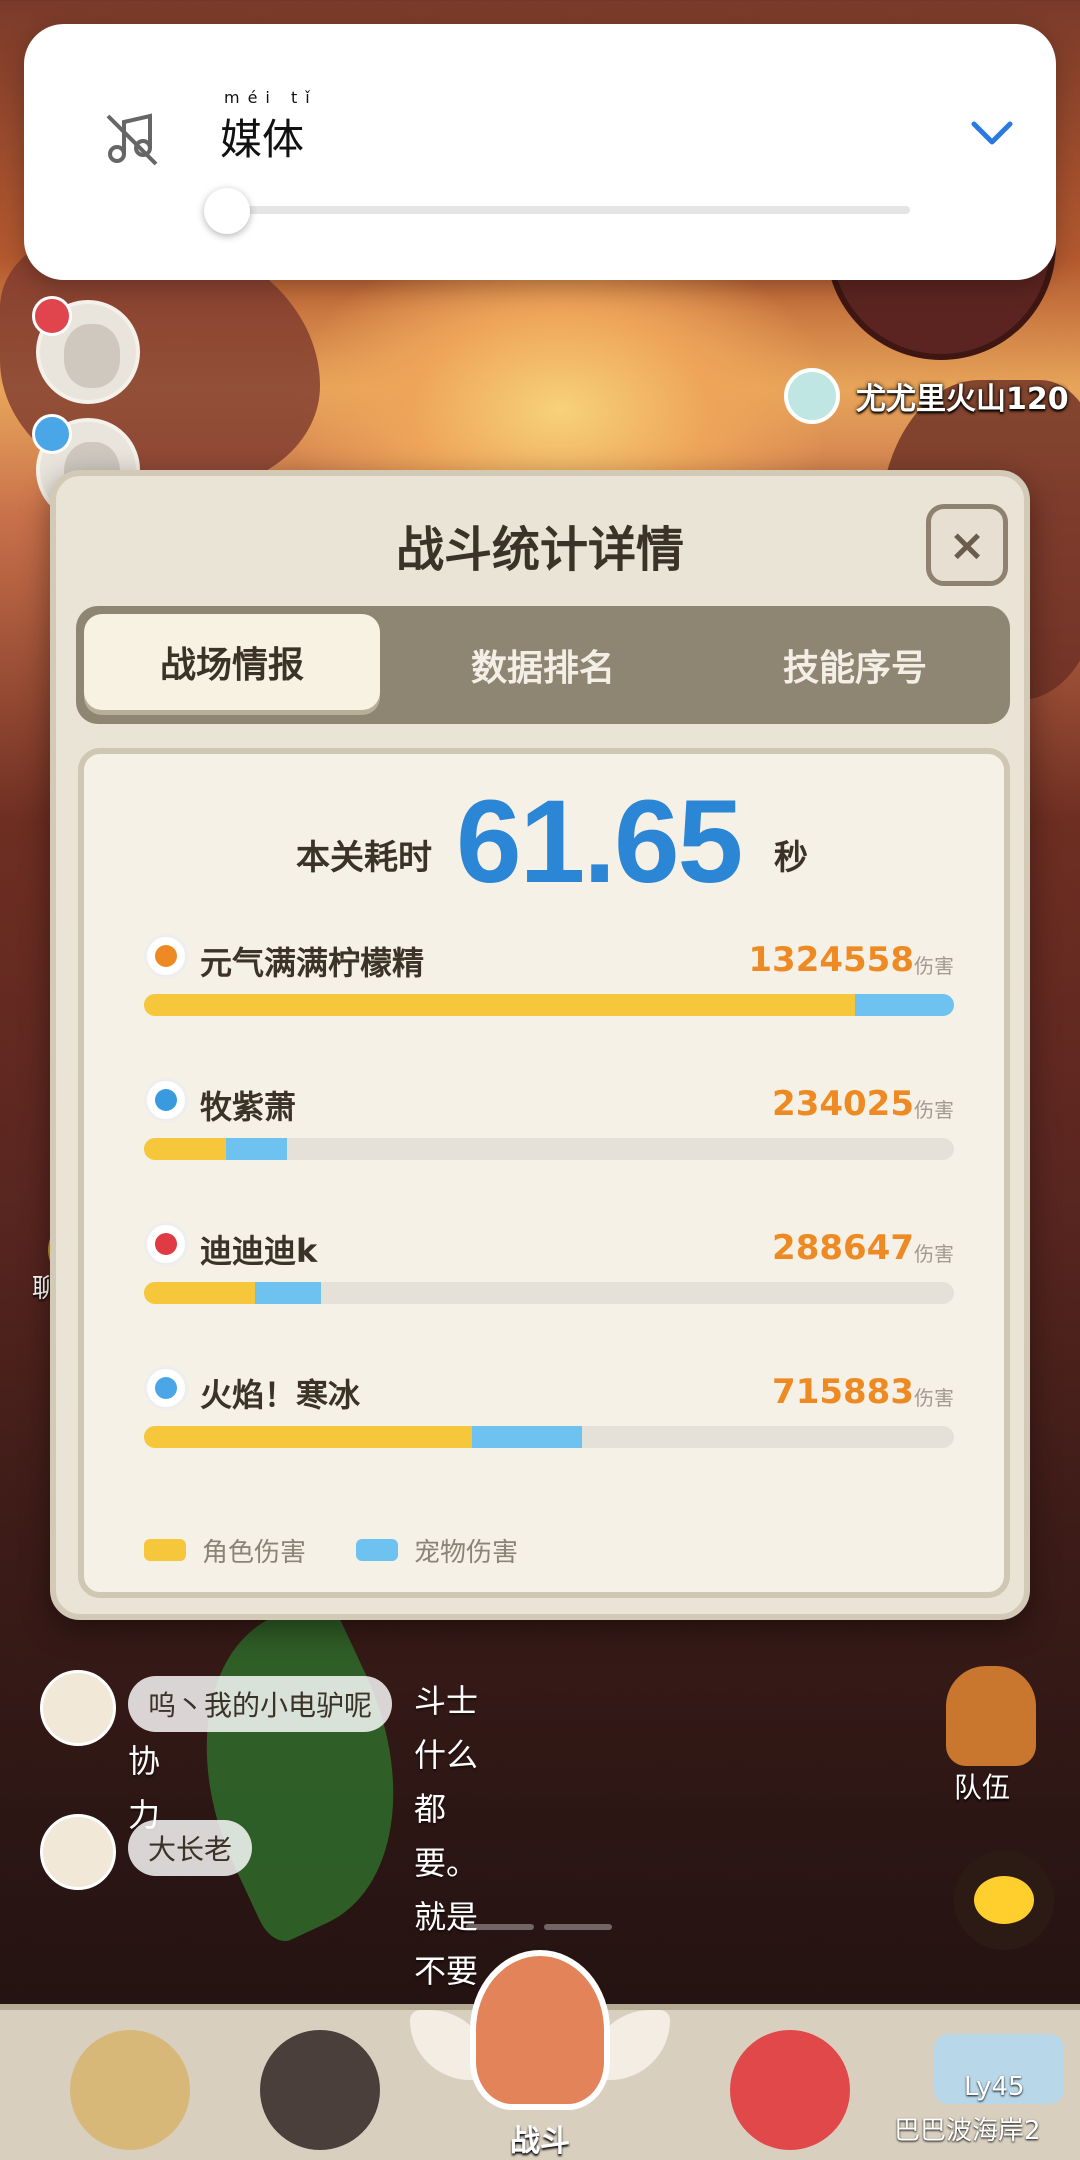 The height and width of the screenshot is (2160, 1080). What do you see at coordinates (132, 140) in the screenshot?
I see `music-muted-icon` at bounding box center [132, 140].